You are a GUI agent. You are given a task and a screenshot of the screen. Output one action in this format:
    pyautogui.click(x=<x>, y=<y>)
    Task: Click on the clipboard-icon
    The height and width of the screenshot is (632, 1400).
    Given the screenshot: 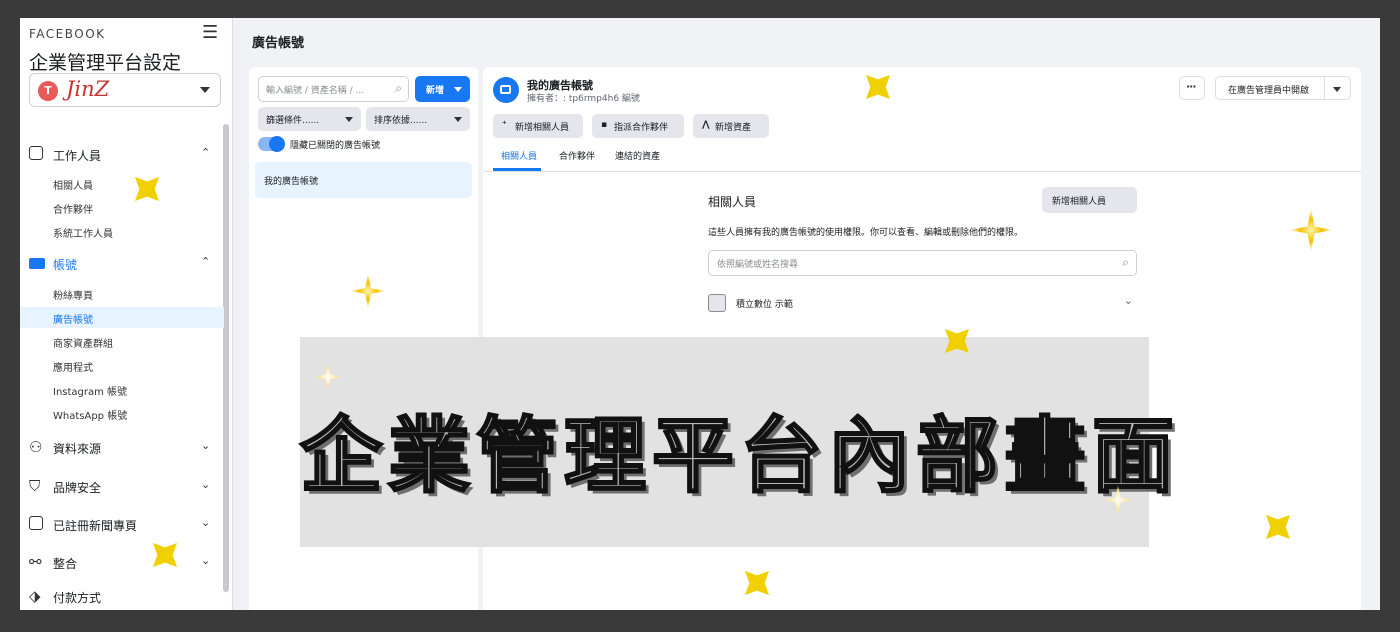 What is the action you would take?
    pyautogui.click(x=37, y=524)
    